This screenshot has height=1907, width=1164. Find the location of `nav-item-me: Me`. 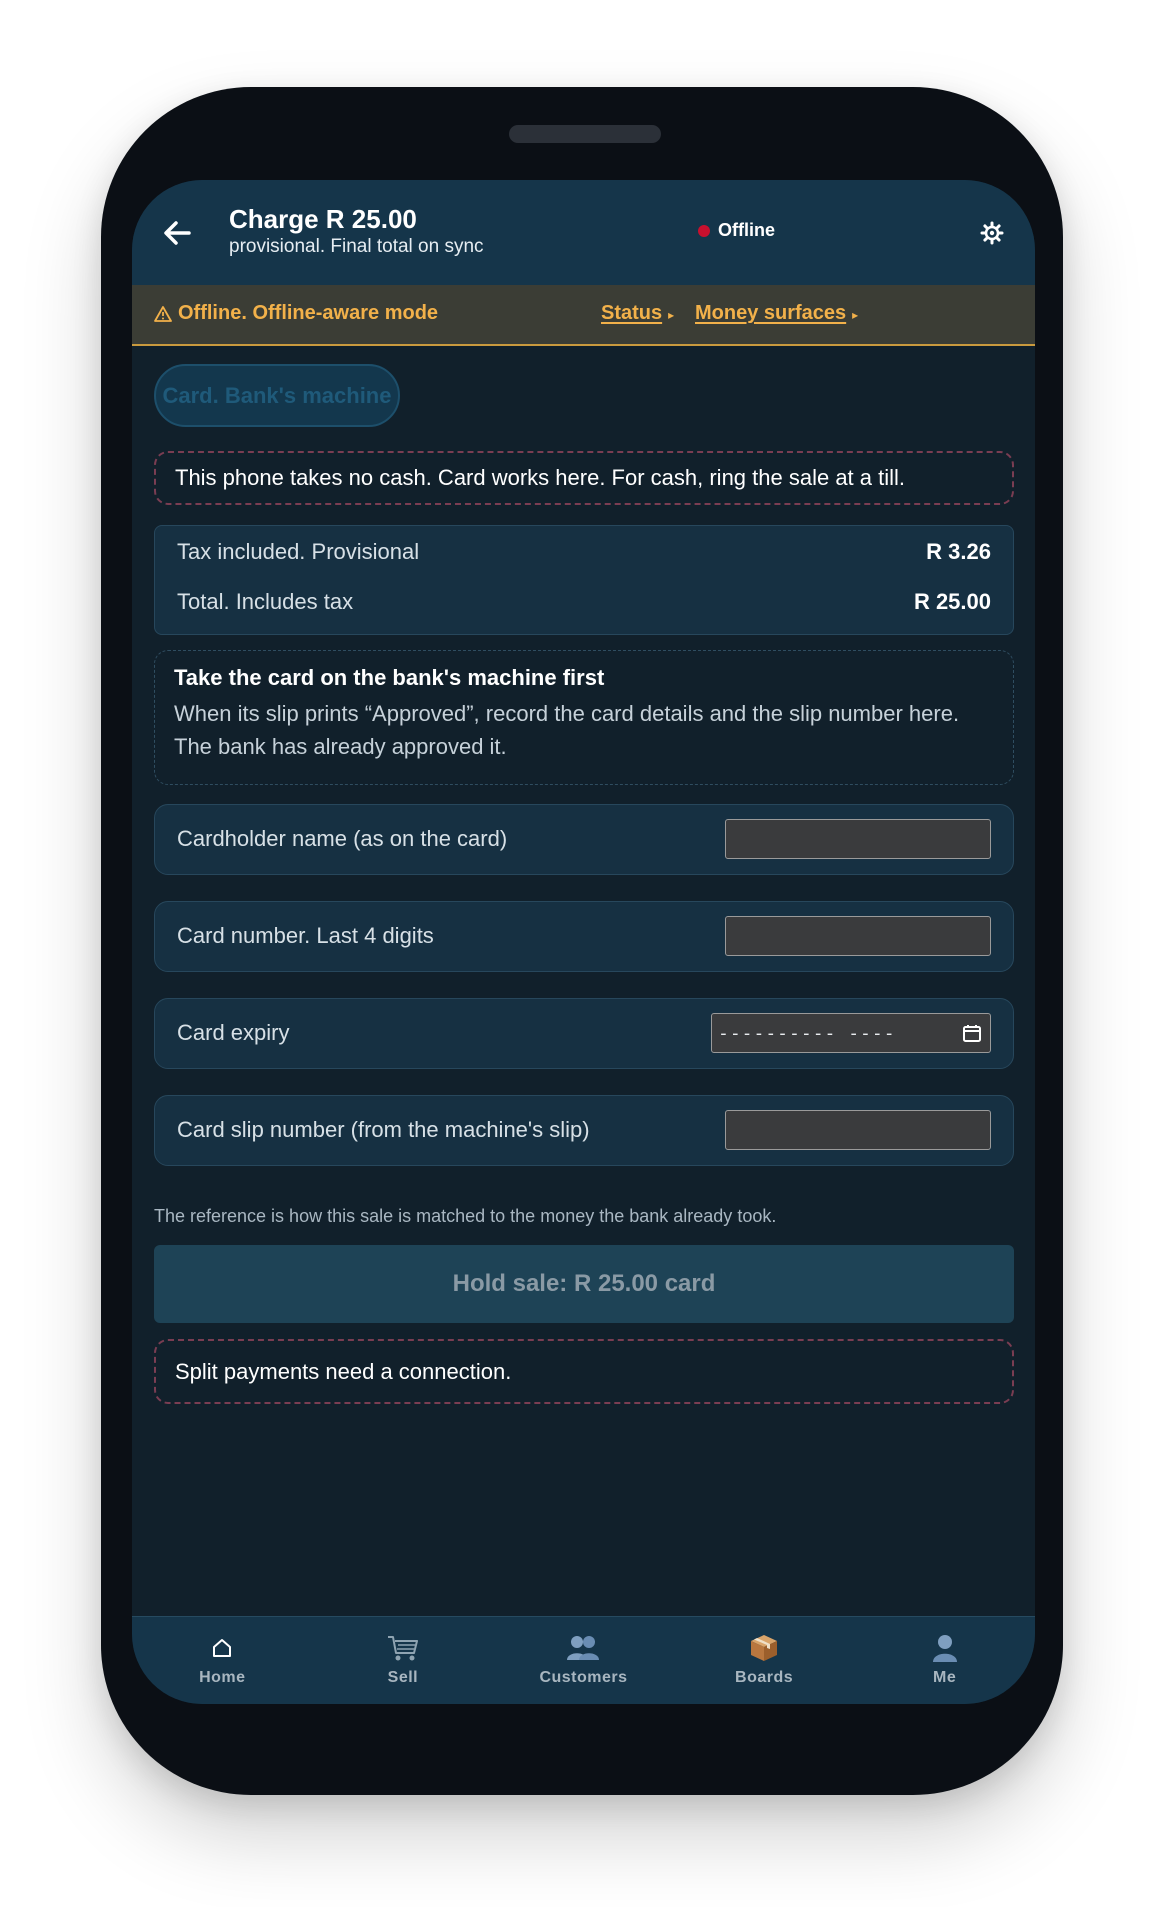

nav-item-me: Me is located at coordinates (944, 1660).